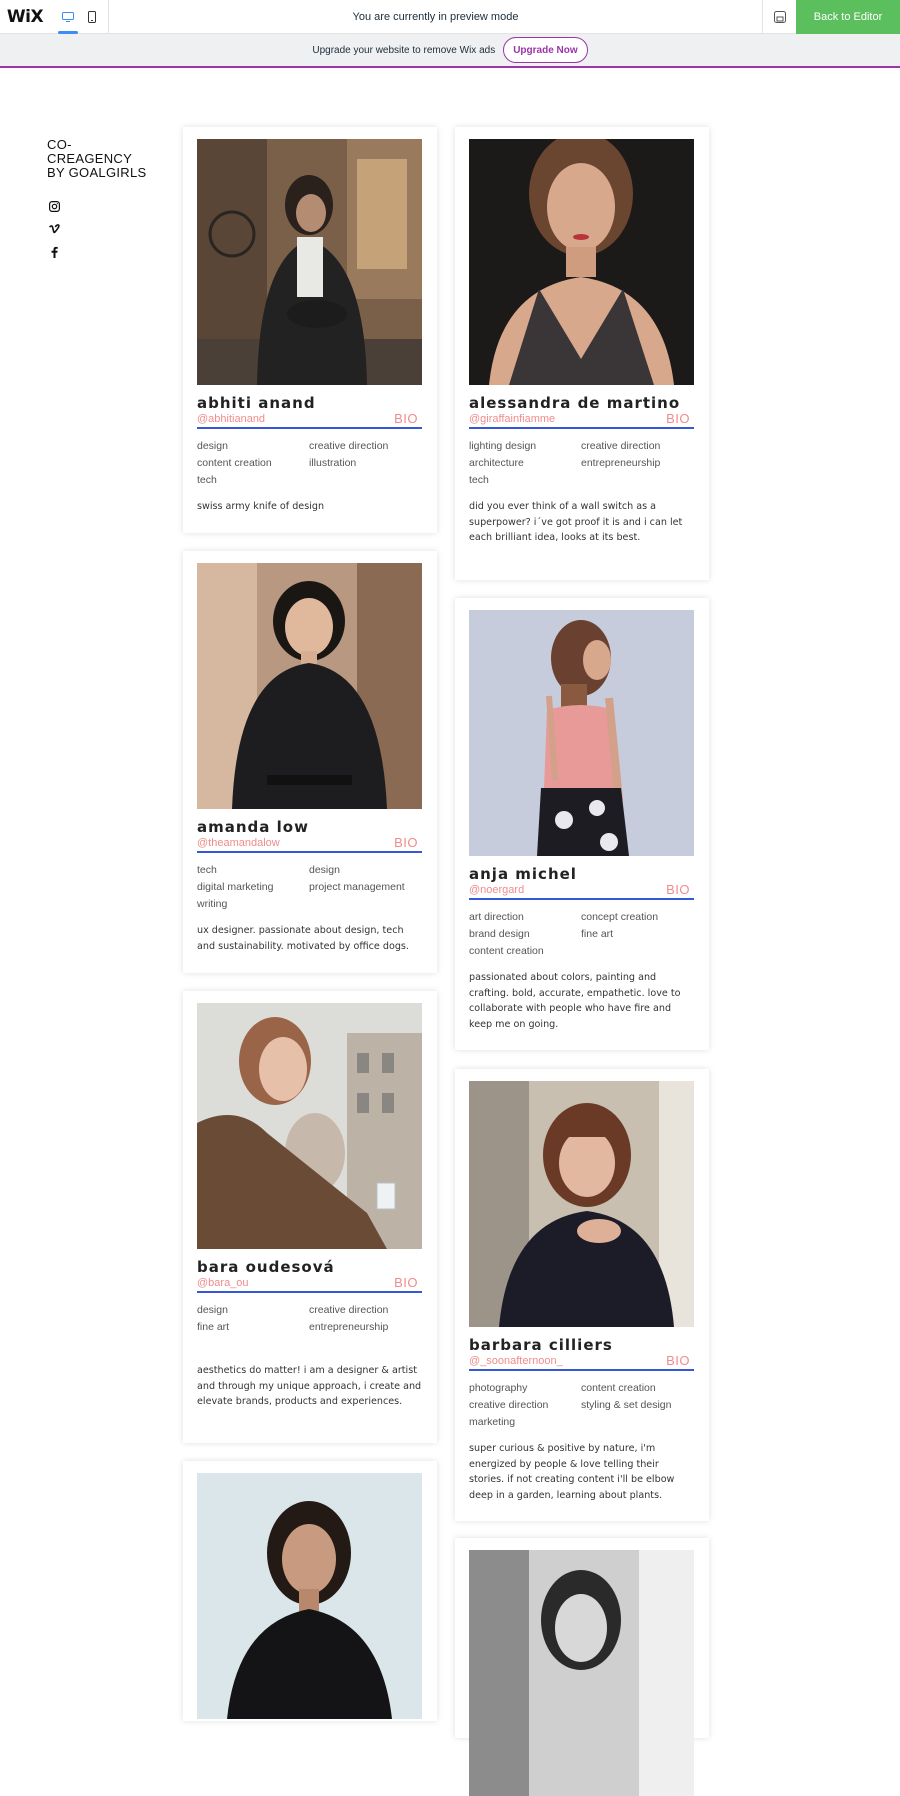 The height and width of the screenshot is (1796, 900). What do you see at coordinates (256, 403) in the screenshot?
I see `member-name: abhiti anand` at bounding box center [256, 403].